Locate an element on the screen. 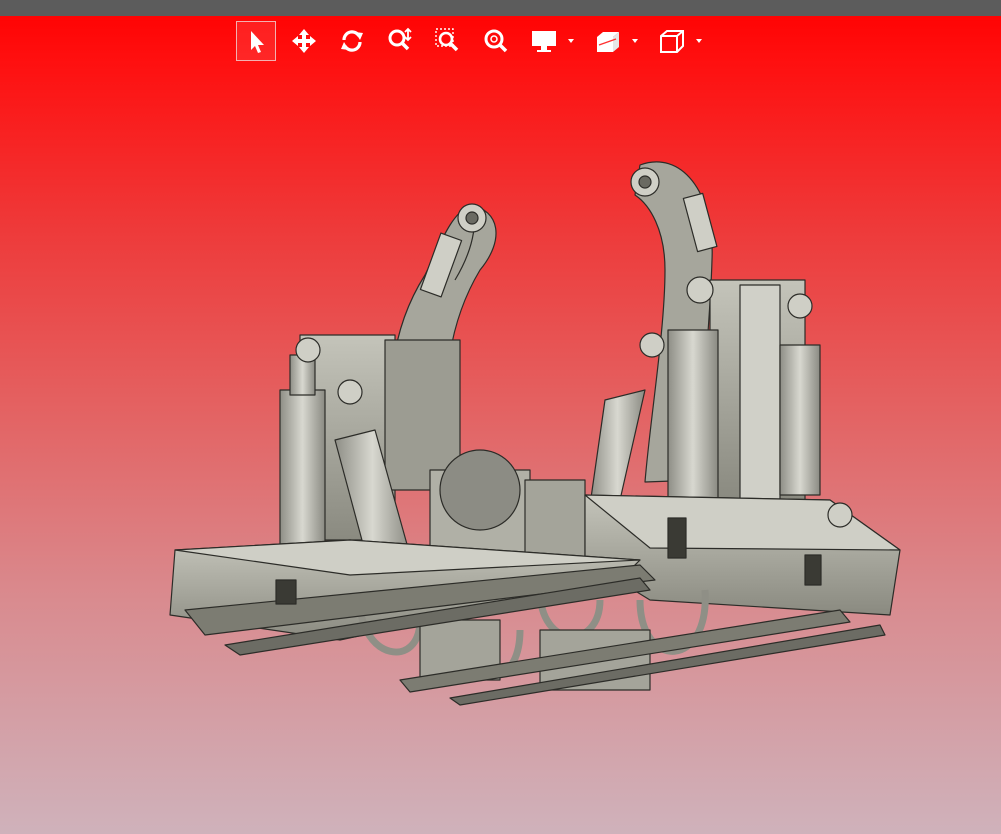  section-dropdown is located at coordinates (615, 41).